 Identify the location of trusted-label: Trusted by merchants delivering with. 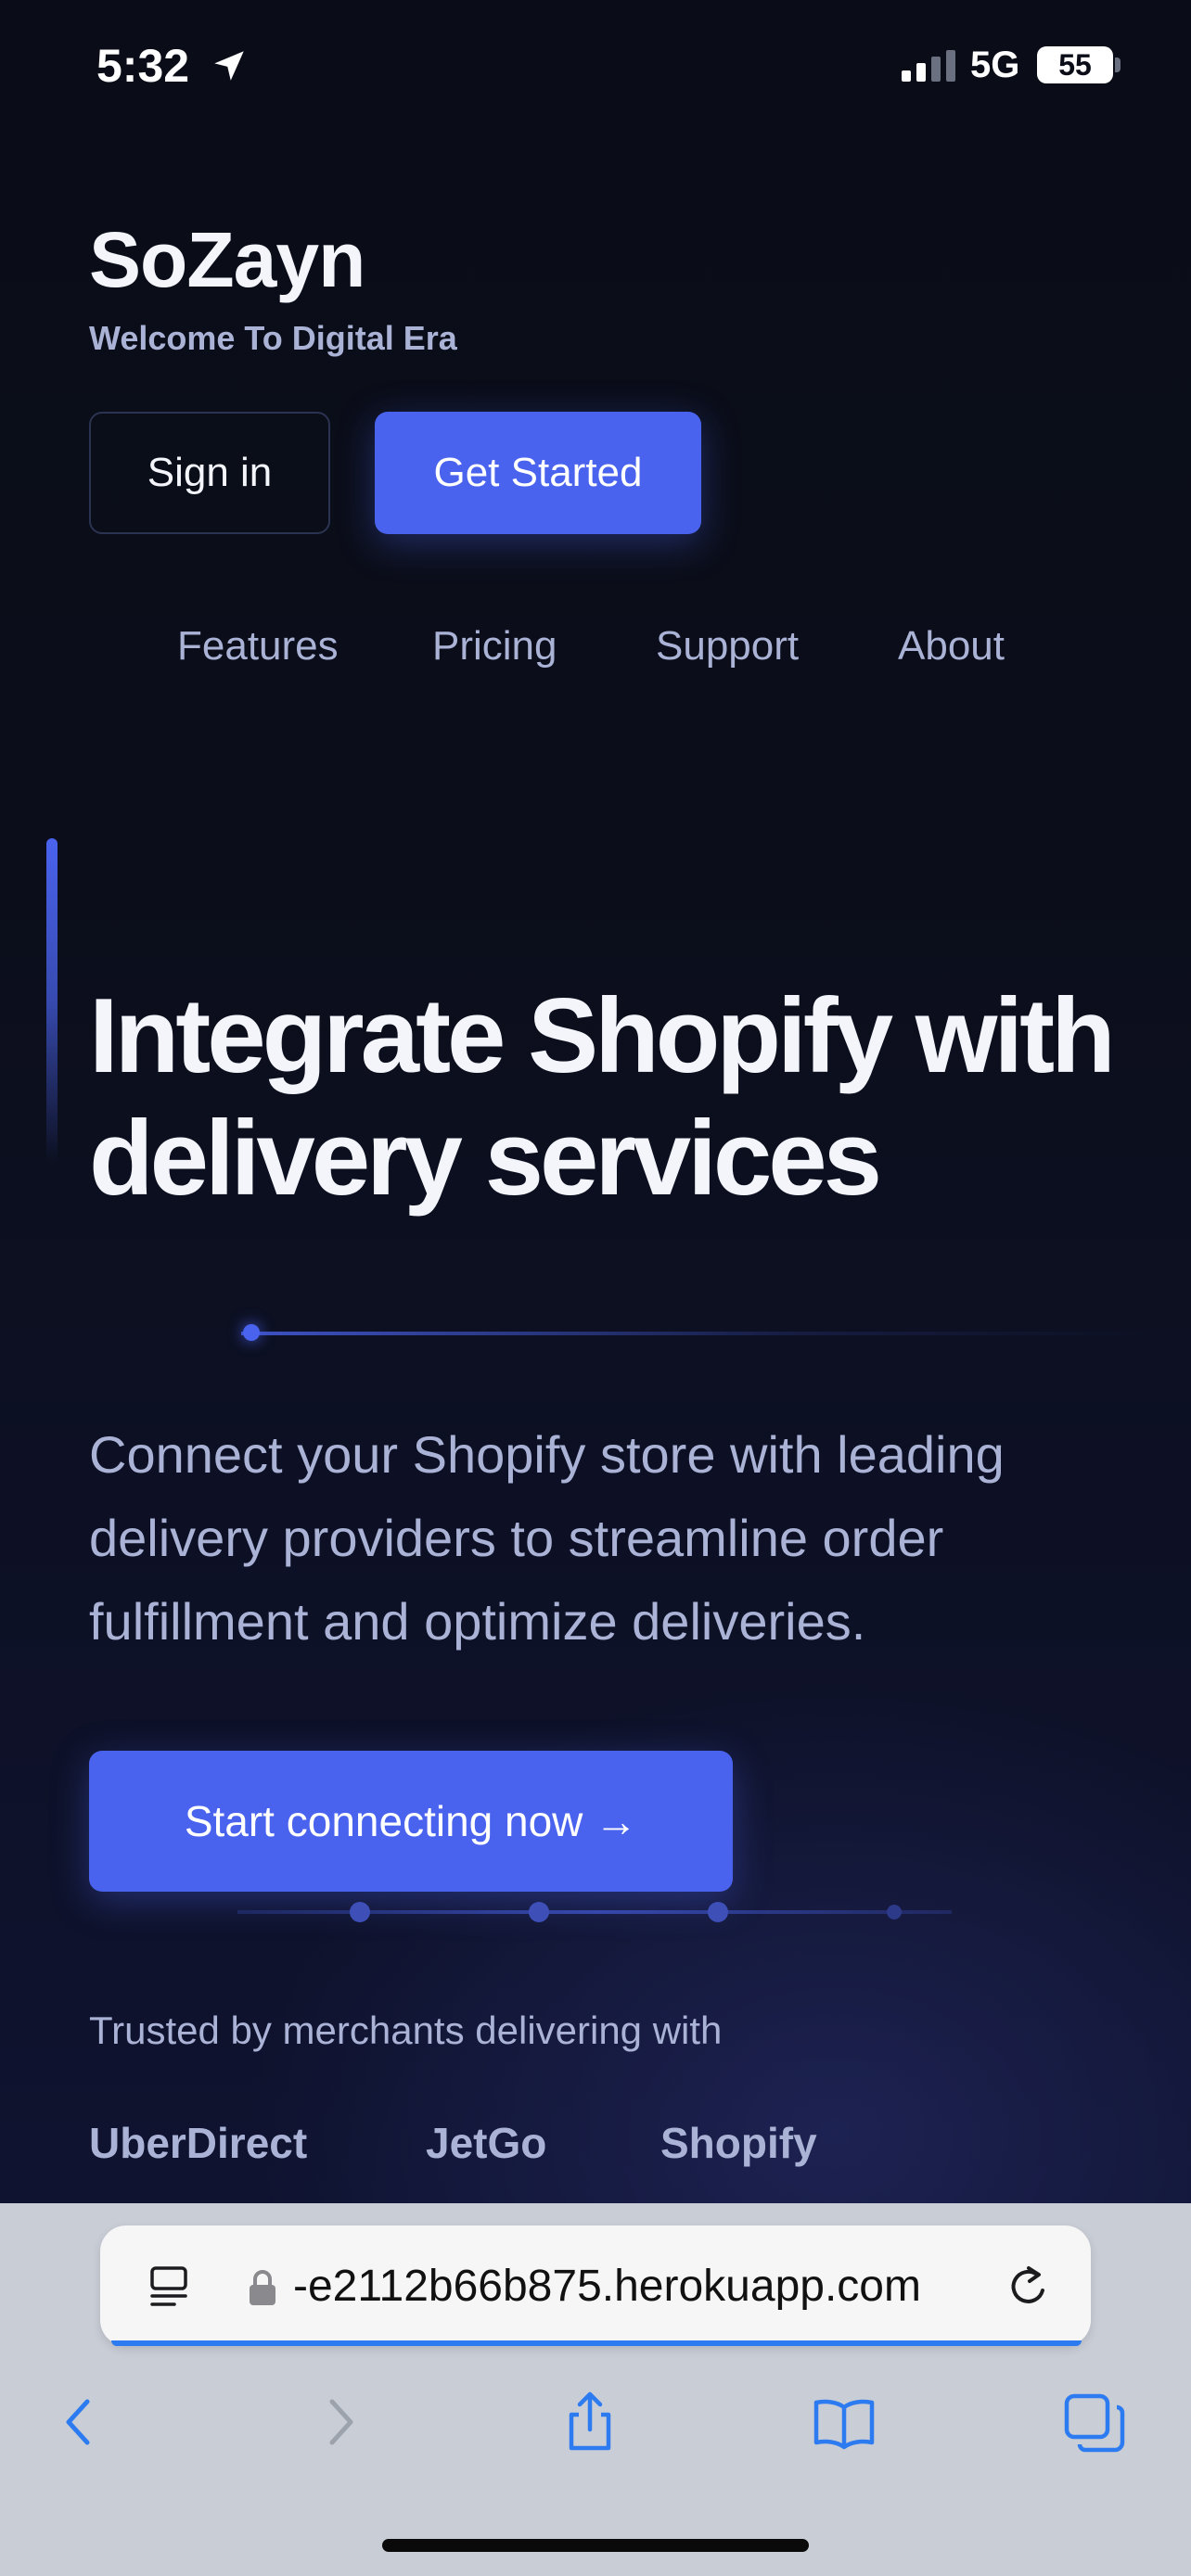
(406, 2031).